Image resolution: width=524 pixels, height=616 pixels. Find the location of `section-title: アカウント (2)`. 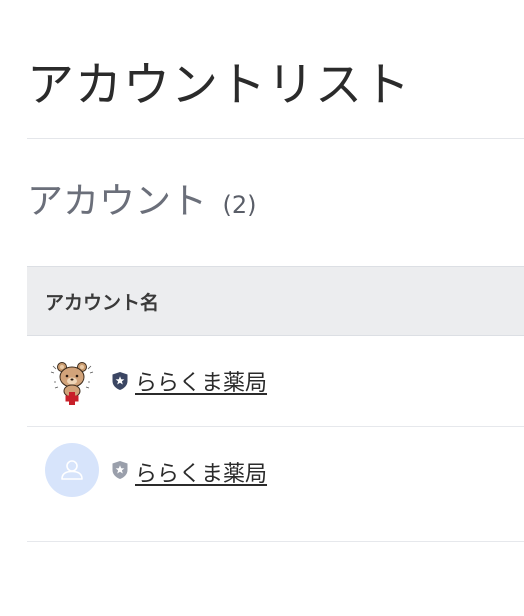

section-title: アカウント (2) is located at coordinates (141, 203).